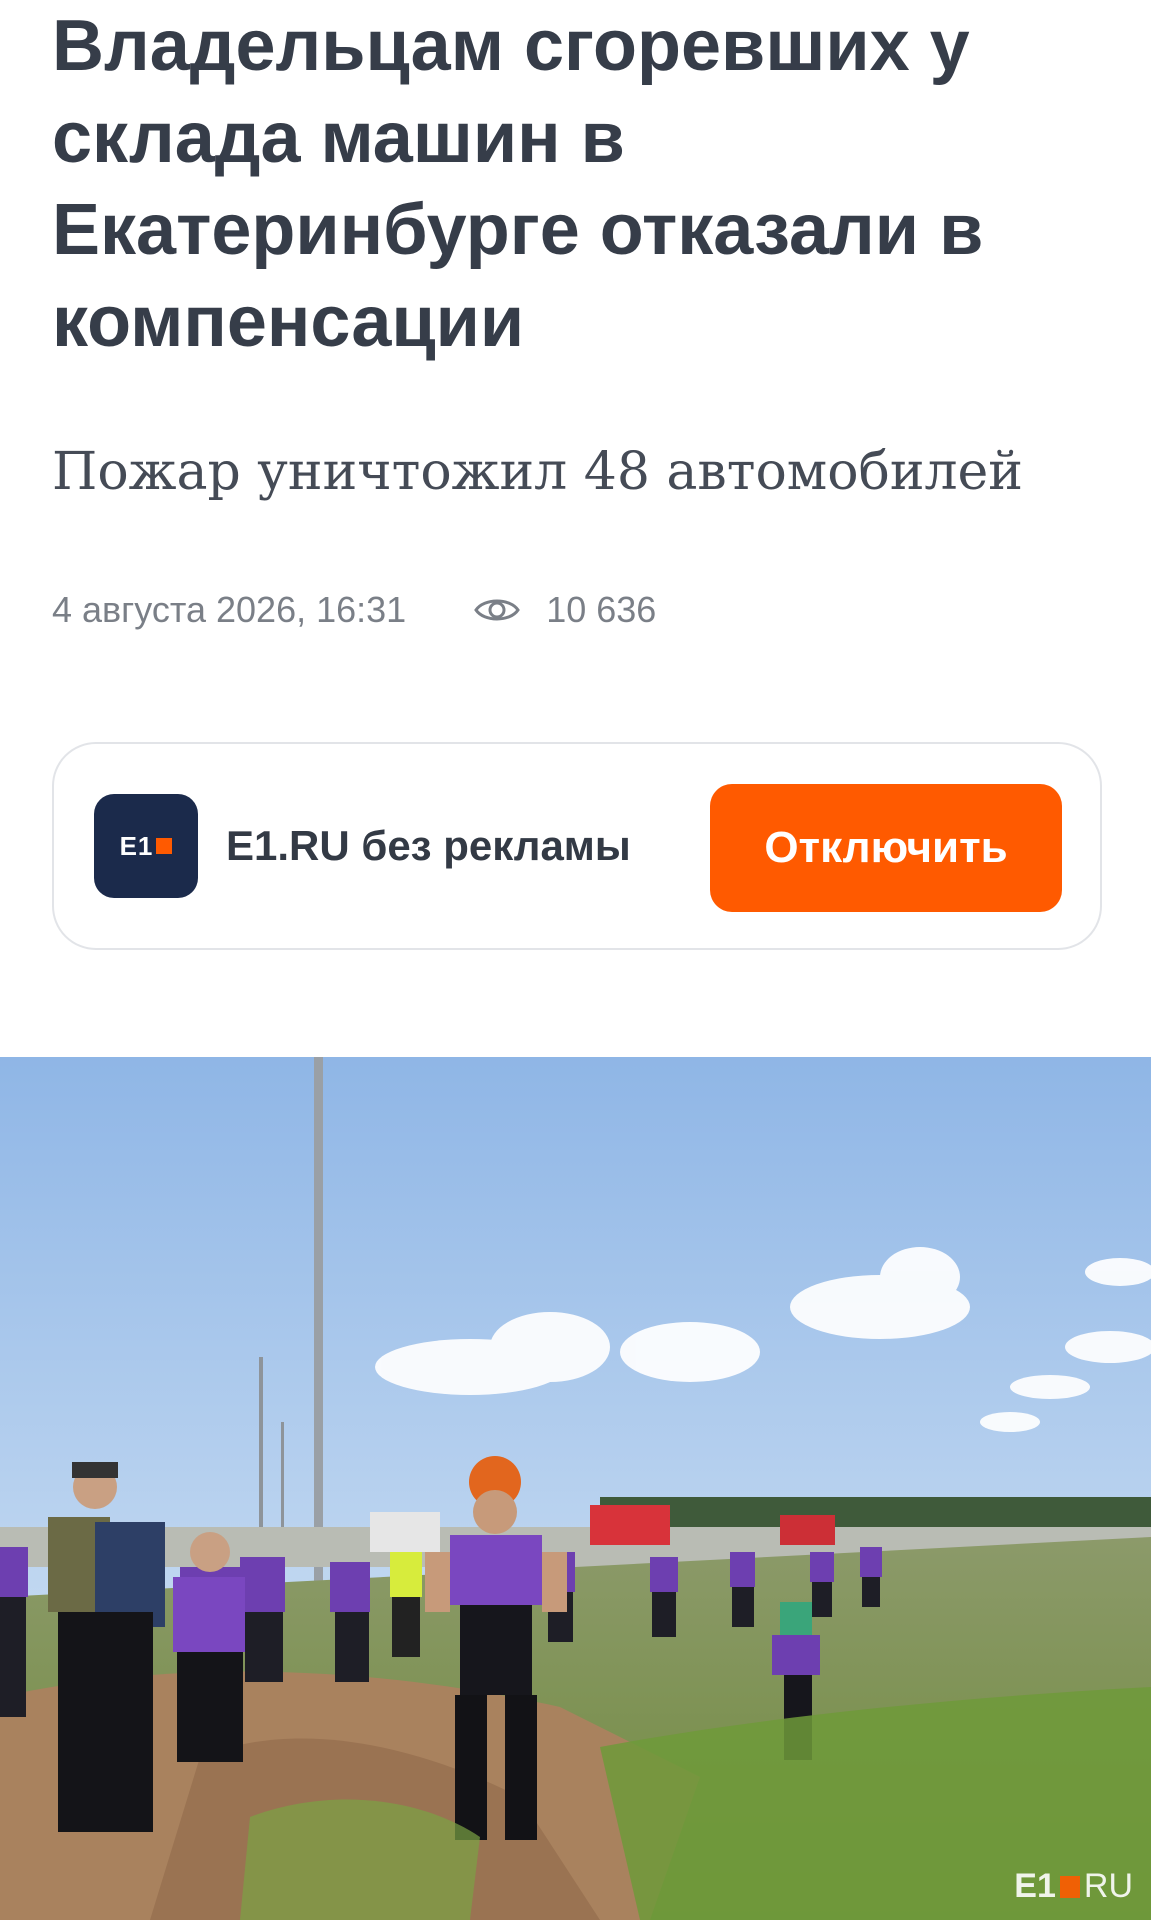 Image resolution: width=1151 pixels, height=1920 pixels. Describe the element at coordinates (136, 845) in the screenshot. I see `e1-logo-text: E1` at that location.